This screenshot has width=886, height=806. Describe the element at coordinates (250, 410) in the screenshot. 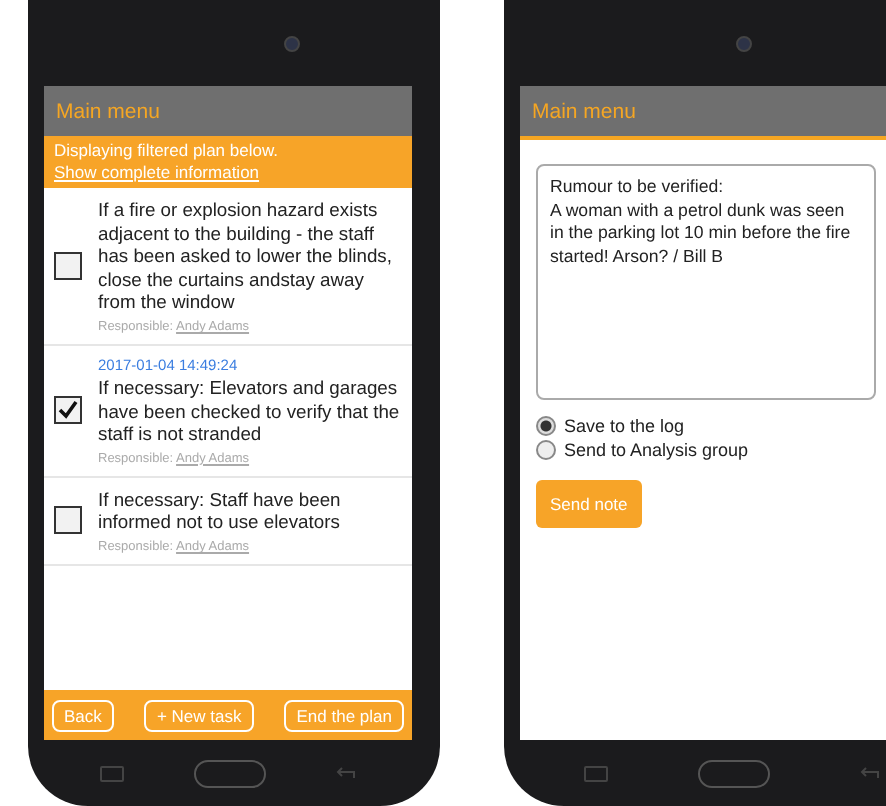

I see `task-text: If necessary: Elevators and garages have been checked to verify that the staff is not stranded` at that location.